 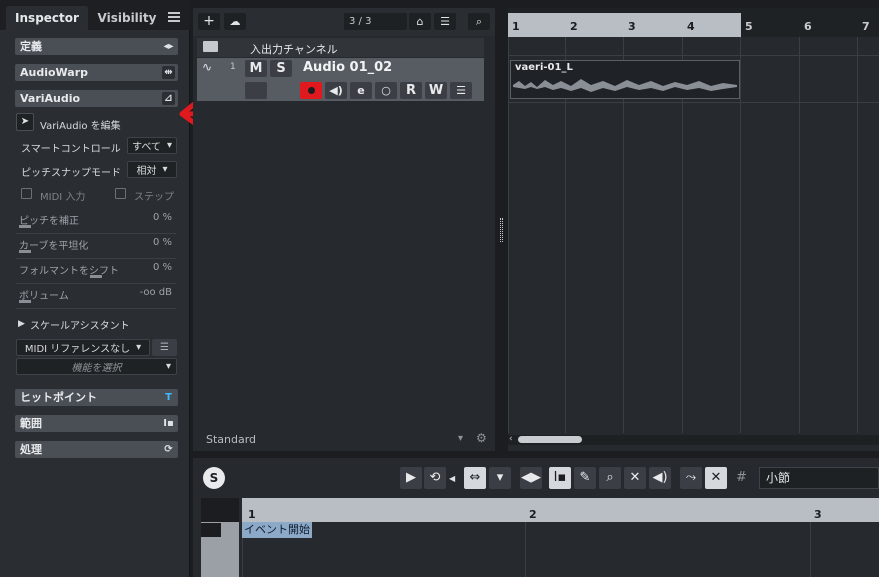 I want to click on menu-icon, so click(x=174, y=17).